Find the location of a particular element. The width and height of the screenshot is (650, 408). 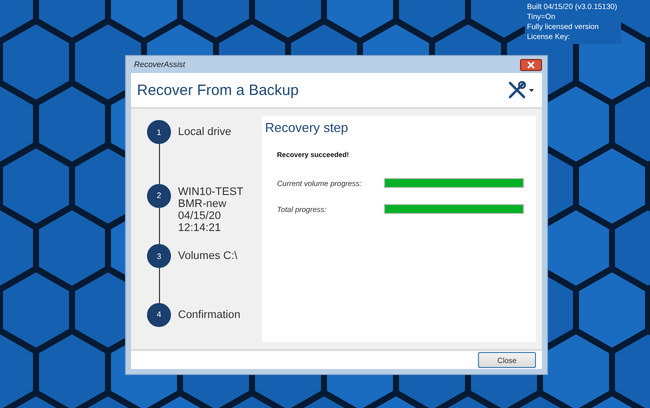

tools-menu-button is located at coordinates (521, 90).